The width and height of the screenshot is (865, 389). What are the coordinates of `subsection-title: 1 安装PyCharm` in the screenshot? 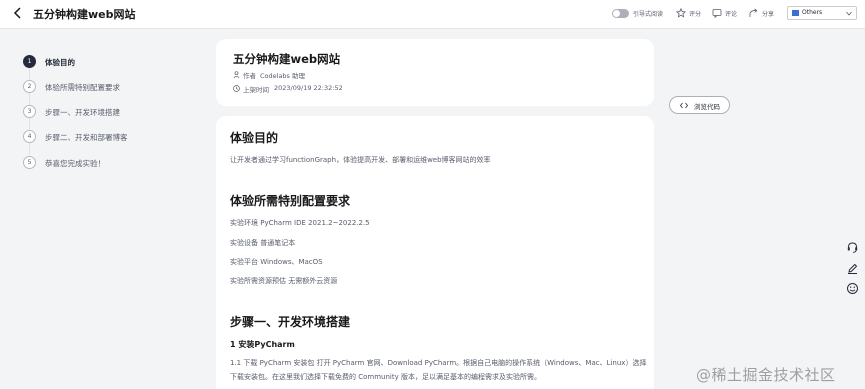 It's located at (262, 344).